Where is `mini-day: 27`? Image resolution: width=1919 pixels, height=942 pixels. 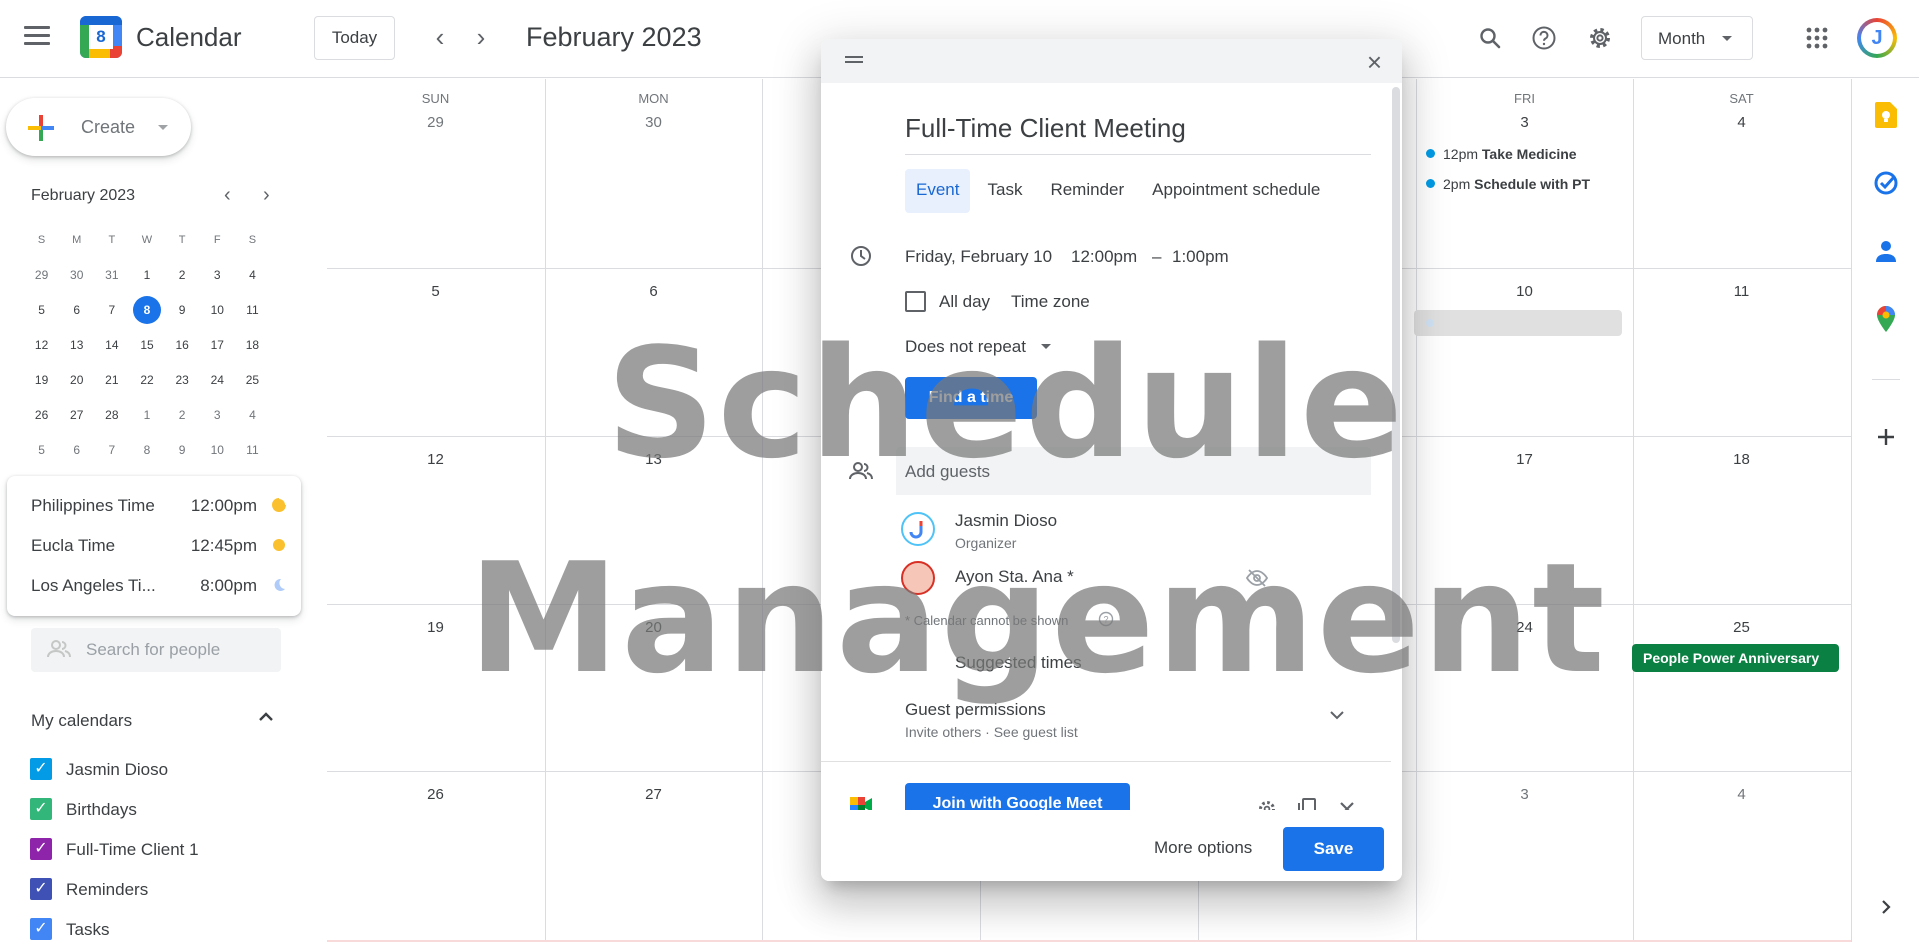
mini-day: 27 is located at coordinates (76, 415).